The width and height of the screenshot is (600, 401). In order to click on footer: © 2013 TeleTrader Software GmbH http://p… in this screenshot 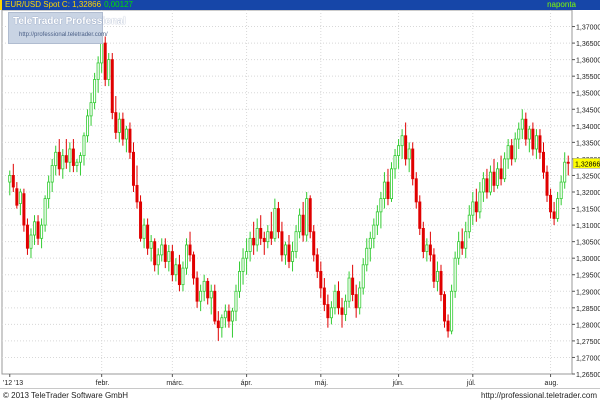, I will do `click(300, 394)`.